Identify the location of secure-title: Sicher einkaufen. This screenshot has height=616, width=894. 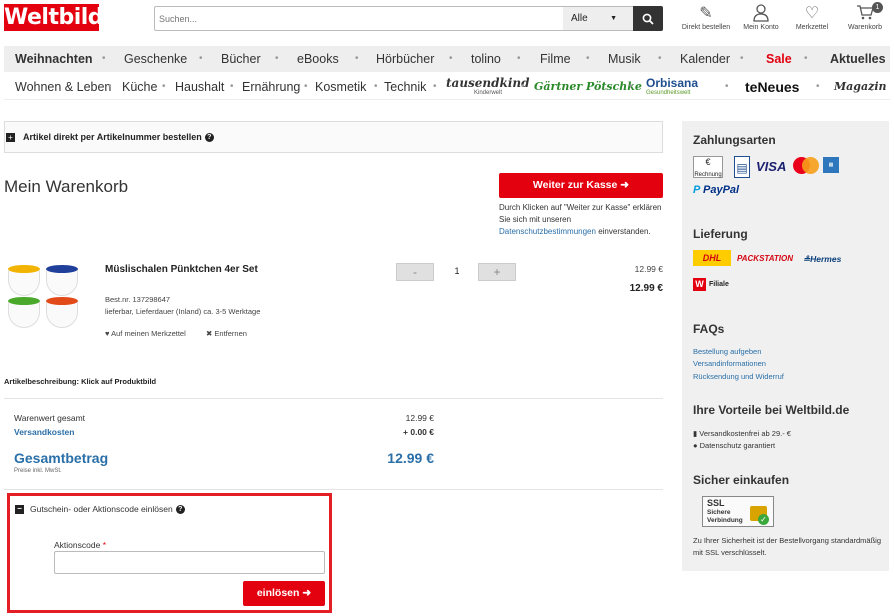
(741, 480).